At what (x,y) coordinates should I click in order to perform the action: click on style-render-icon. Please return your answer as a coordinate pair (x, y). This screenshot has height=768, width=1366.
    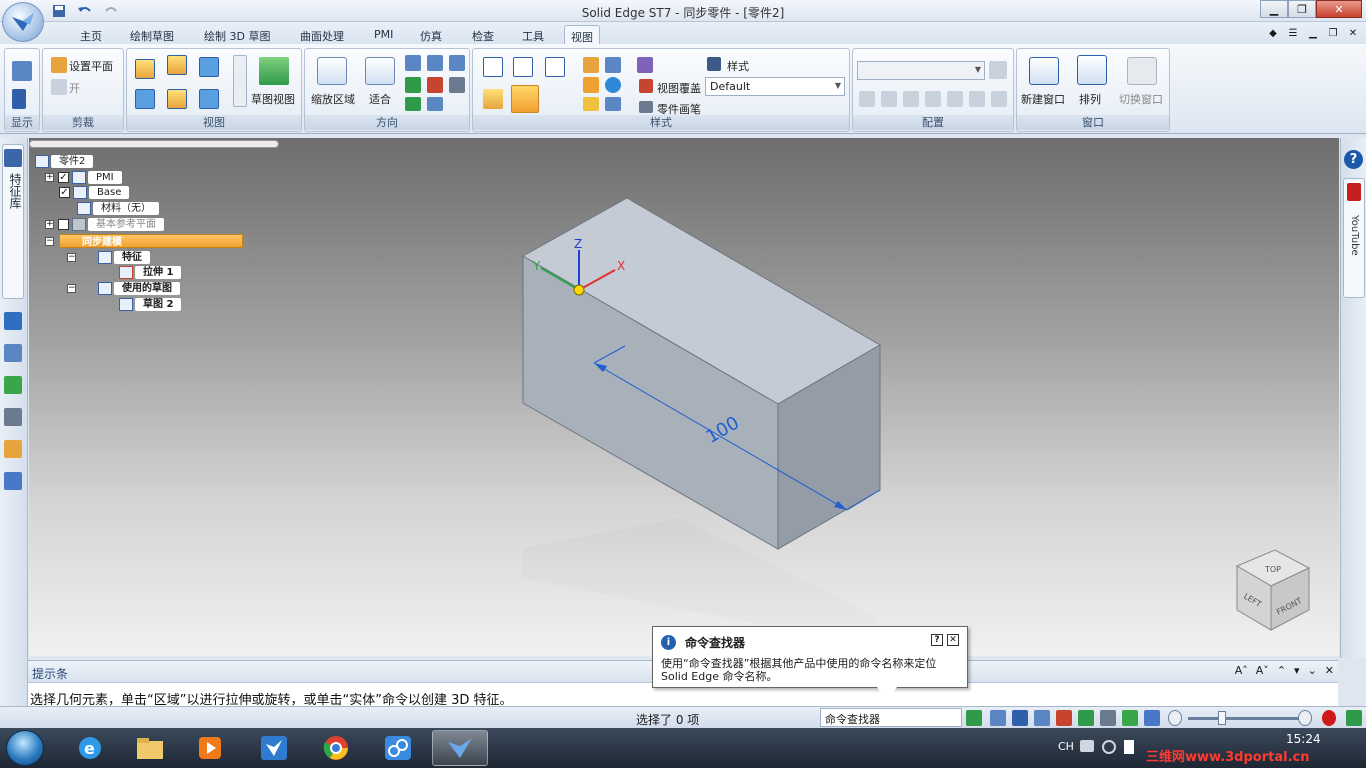
    Looking at the image, I should click on (591, 65).